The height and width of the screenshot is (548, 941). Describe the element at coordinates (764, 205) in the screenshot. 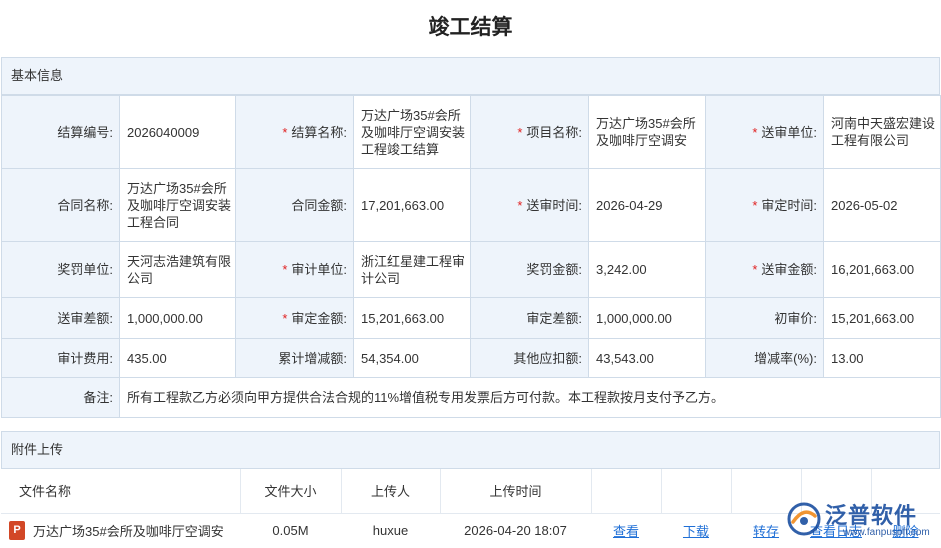

I see `field-label: * 审定时间:` at that location.